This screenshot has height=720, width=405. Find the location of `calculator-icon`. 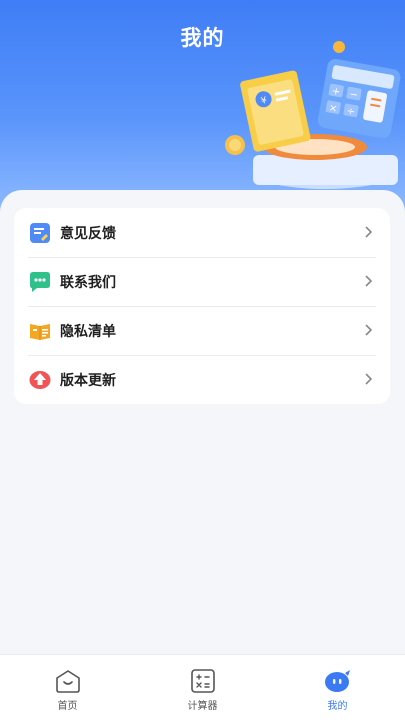

calculator-icon is located at coordinates (202, 681).